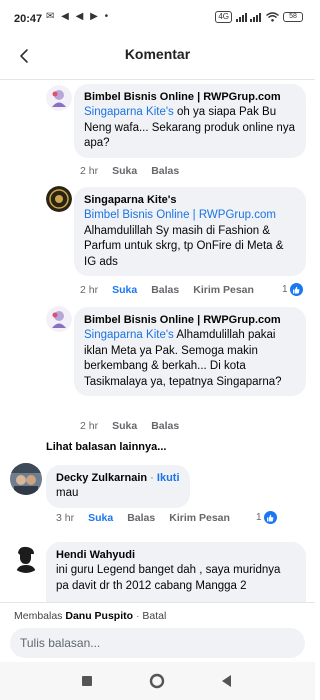 This screenshot has height=700, width=320. Describe the element at coordinates (38, 616) in the screenshot. I see `replying-prefix: Membalas` at that location.